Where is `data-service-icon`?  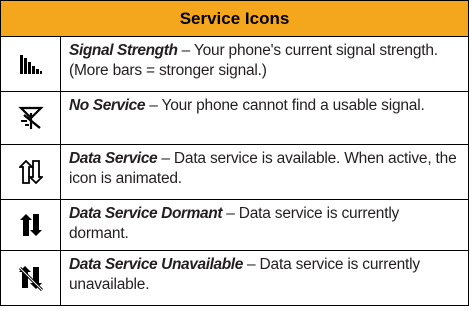 data-service-icon is located at coordinates (30, 172).